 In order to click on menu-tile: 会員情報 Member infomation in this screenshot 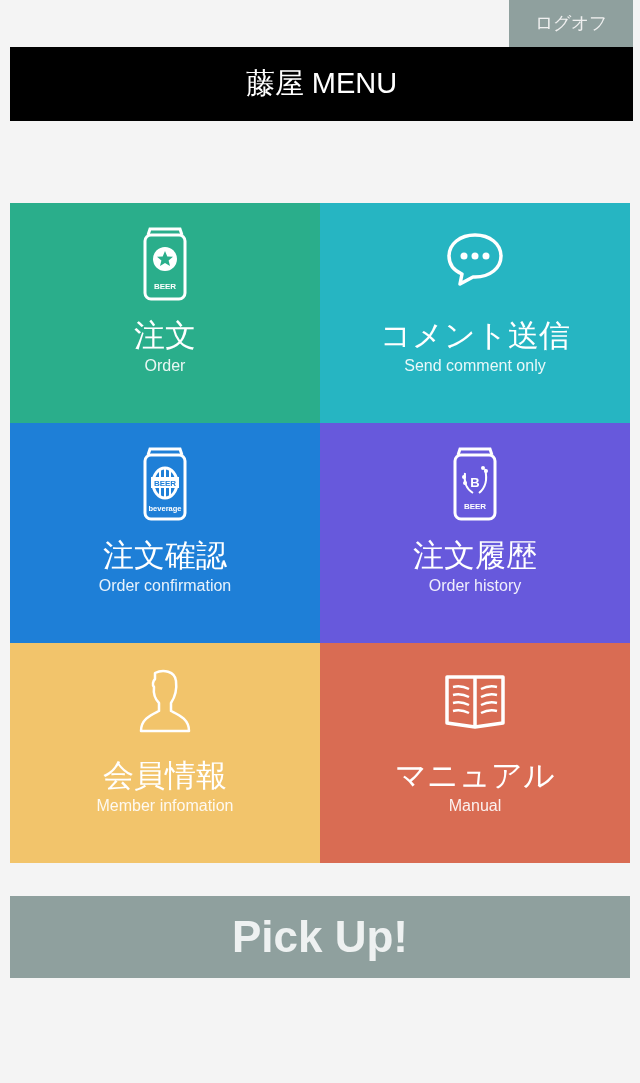, I will do `click(165, 753)`.